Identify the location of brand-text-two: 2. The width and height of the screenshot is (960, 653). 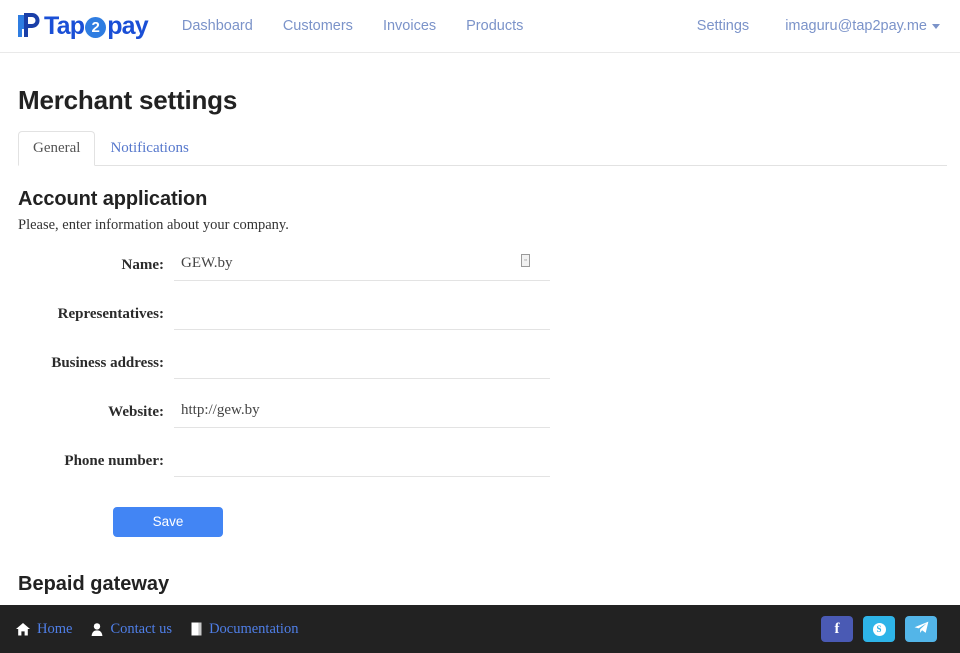
(96, 27).